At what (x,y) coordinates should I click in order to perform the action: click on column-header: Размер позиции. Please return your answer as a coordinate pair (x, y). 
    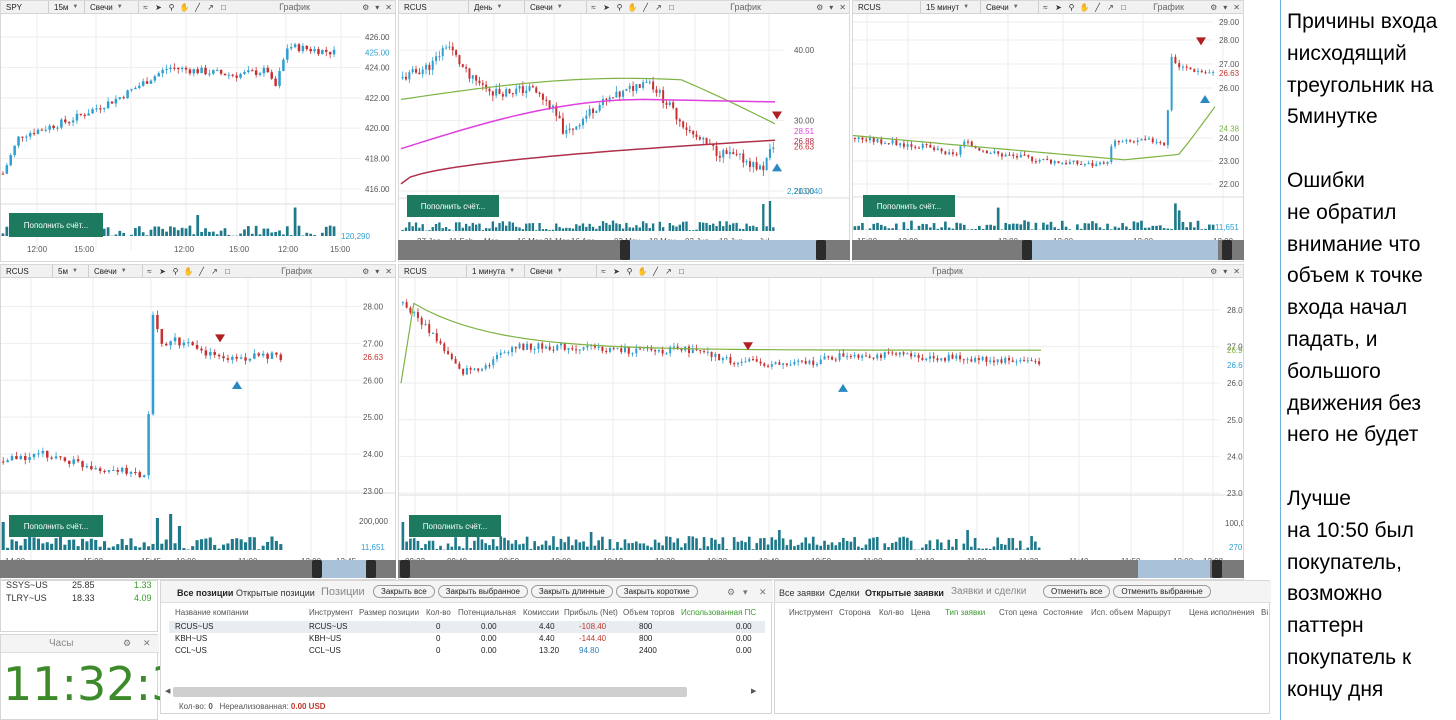
    Looking at the image, I should click on (389, 612).